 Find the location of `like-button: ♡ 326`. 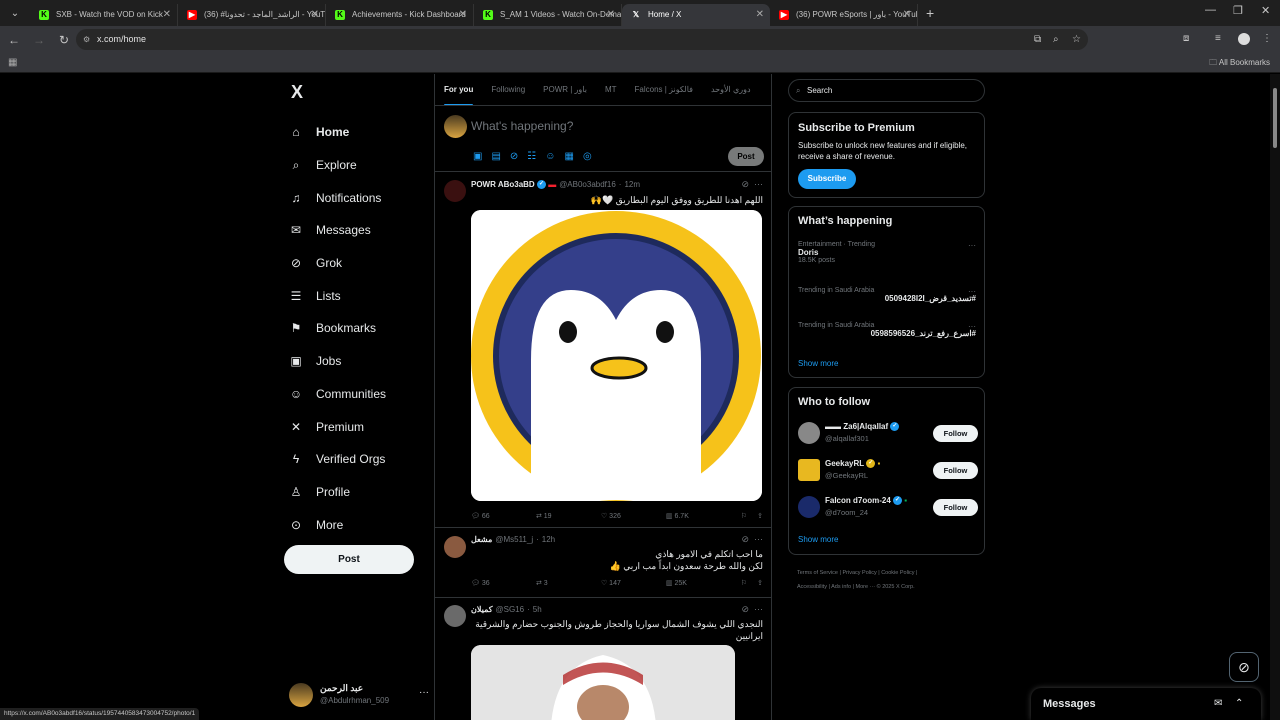

like-button: ♡ 326 is located at coordinates (633, 516).